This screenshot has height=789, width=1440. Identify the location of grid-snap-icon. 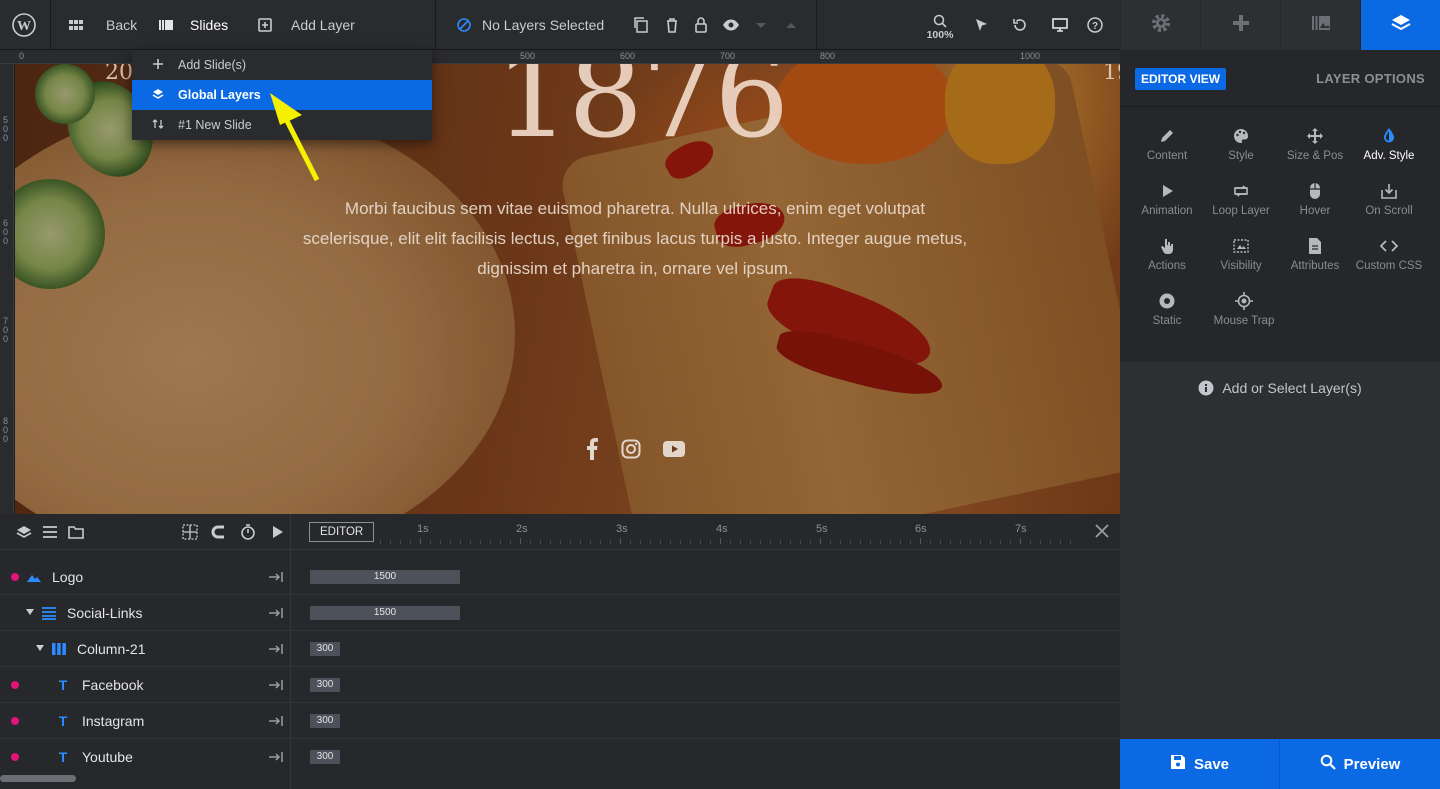
(190, 532).